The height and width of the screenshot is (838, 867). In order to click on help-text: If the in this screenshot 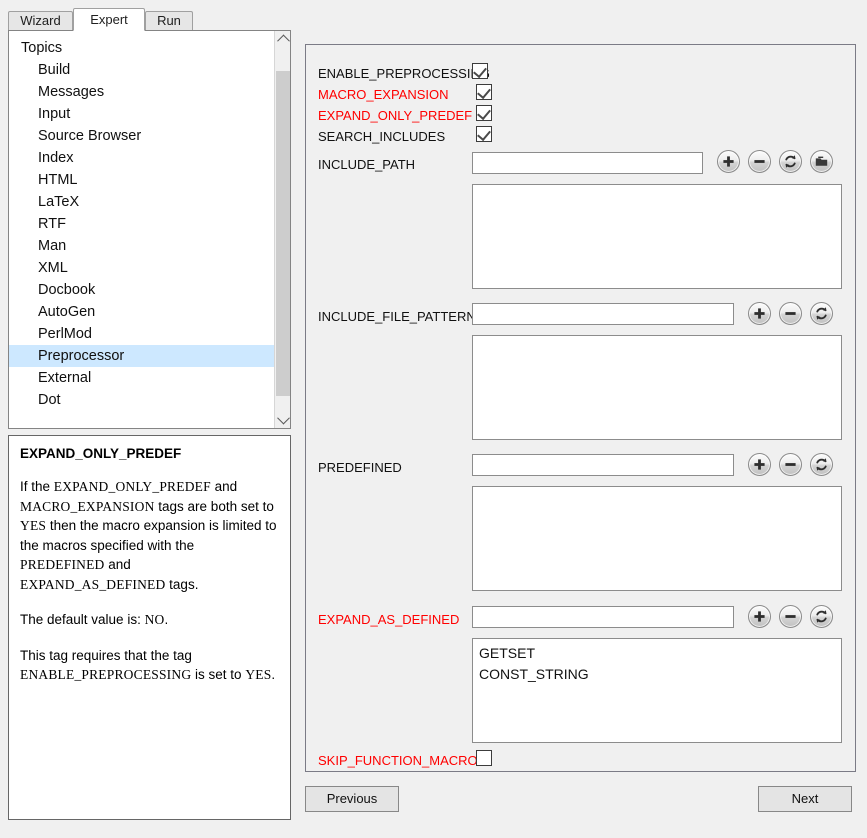, I will do `click(37, 486)`.